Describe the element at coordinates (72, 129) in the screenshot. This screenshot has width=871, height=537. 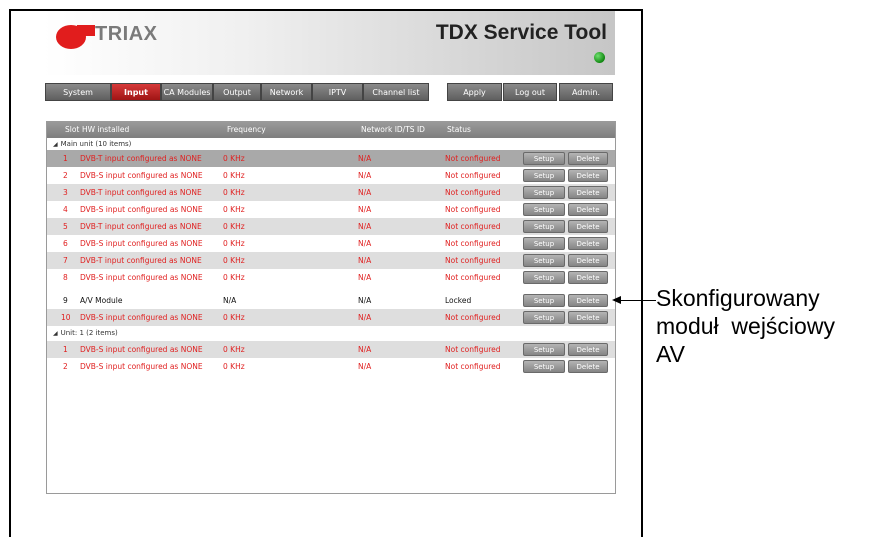
I see `col-slot: Slot` at that location.